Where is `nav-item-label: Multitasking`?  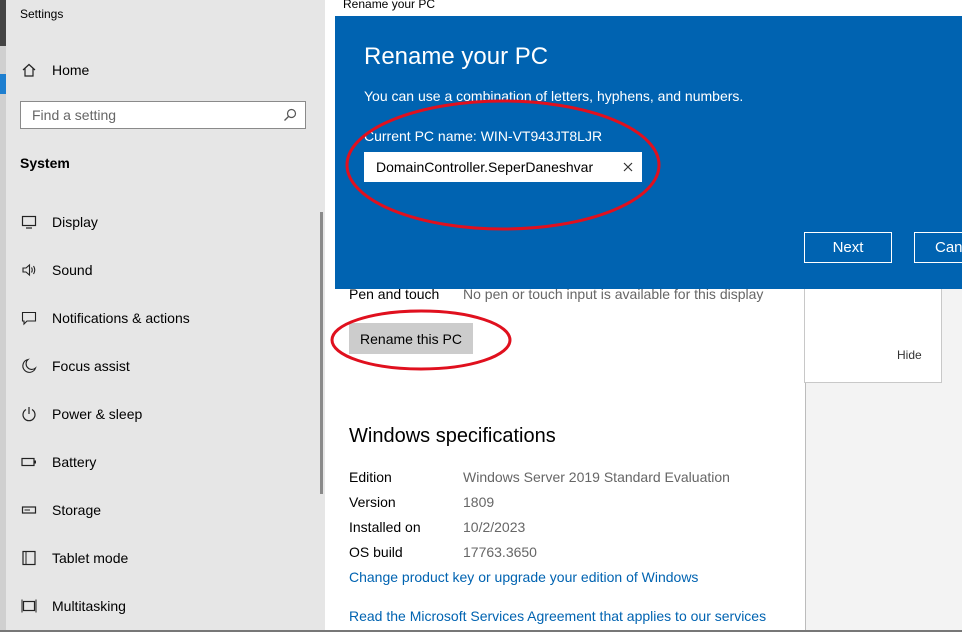 nav-item-label: Multitasking is located at coordinates (89, 606).